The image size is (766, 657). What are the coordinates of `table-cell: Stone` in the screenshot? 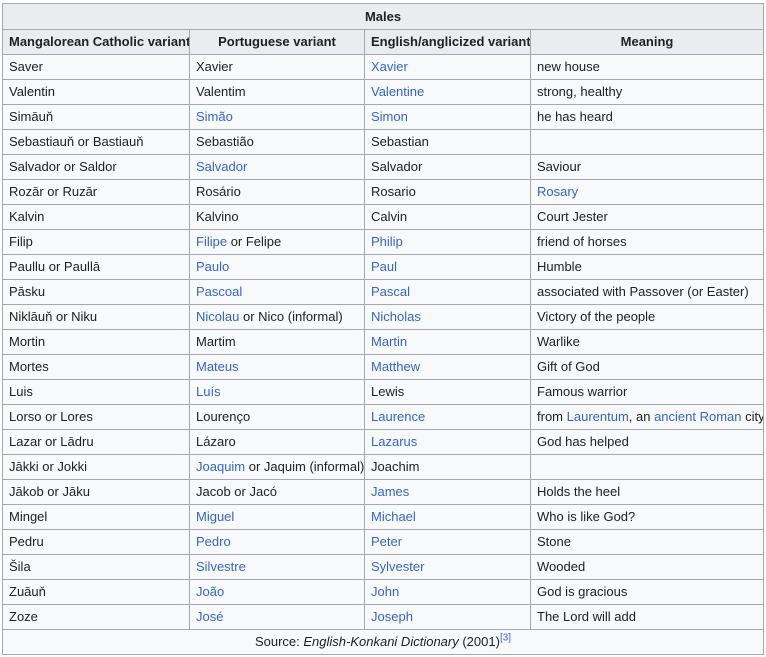 It's located at (647, 542).